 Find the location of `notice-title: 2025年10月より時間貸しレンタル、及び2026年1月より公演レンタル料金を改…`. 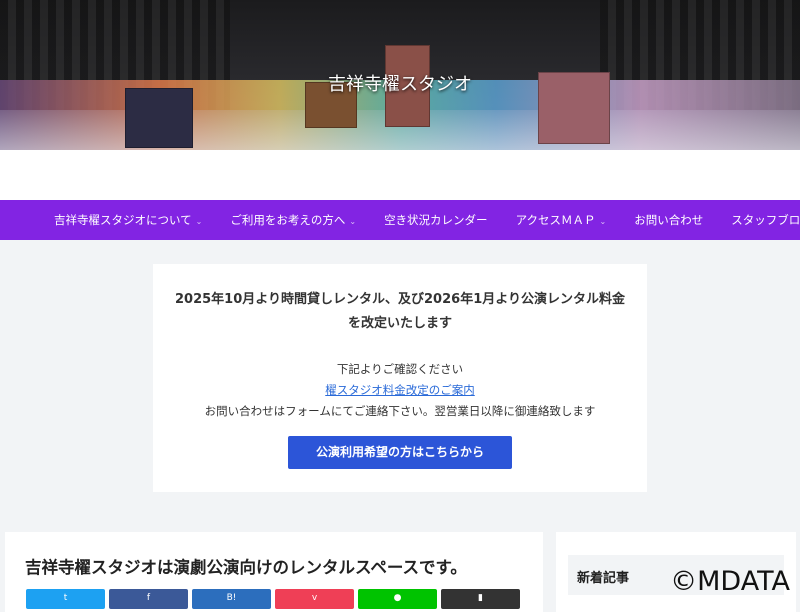

notice-title: 2025年10月より時間貸しレンタル、及び2026年1月より公演レンタル料金を改… is located at coordinates (400, 311).